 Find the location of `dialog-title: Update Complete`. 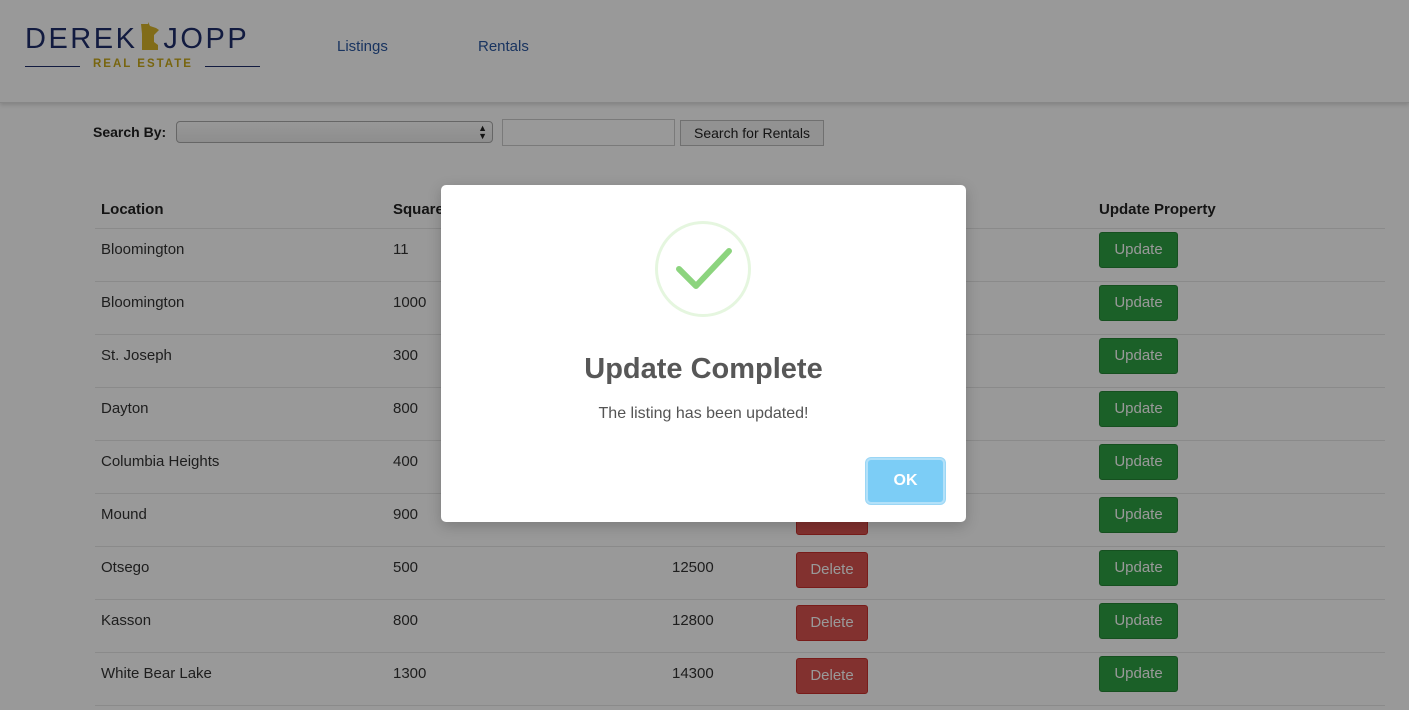

dialog-title: Update Complete is located at coordinates (703, 369).